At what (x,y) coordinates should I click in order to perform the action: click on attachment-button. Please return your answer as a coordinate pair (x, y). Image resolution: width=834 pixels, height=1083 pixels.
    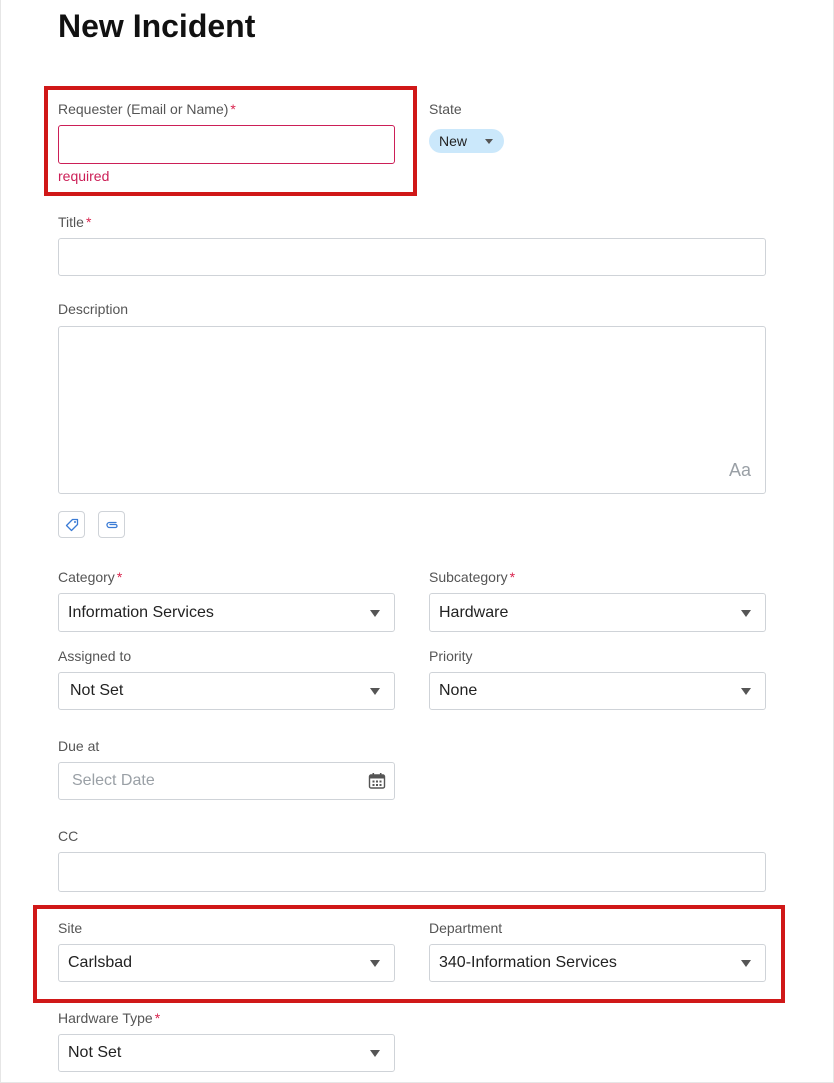
    Looking at the image, I should click on (111, 524).